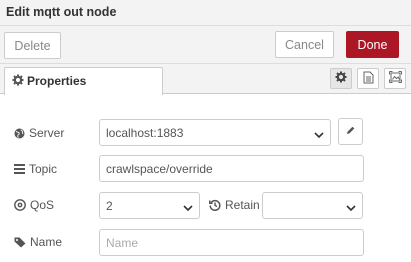 This screenshot has height=262, width=411. Describe the element at coordinates (215, 205) in the screenshot. I see `history-icon` at that location.